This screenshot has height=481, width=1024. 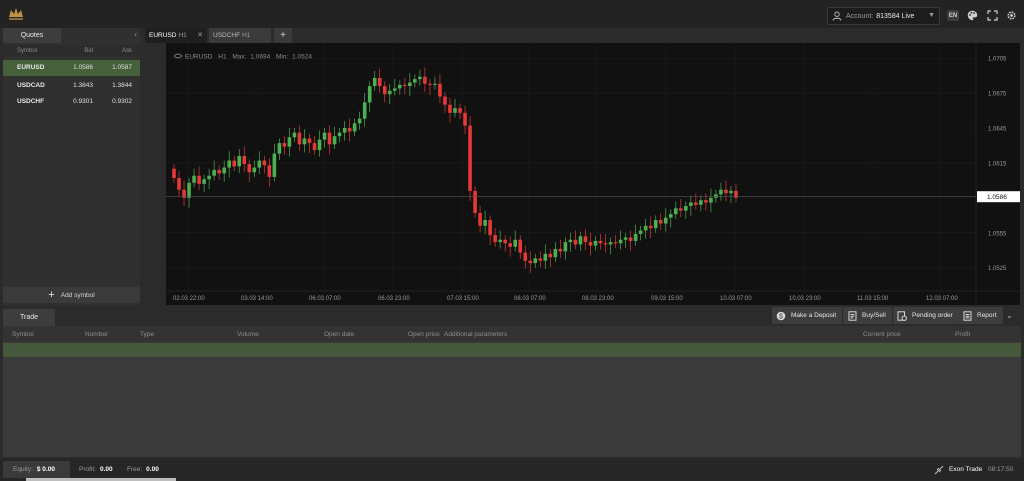 I want to click on make-deposit-button: $ Make a Deposit, so click(x=807, y=315).